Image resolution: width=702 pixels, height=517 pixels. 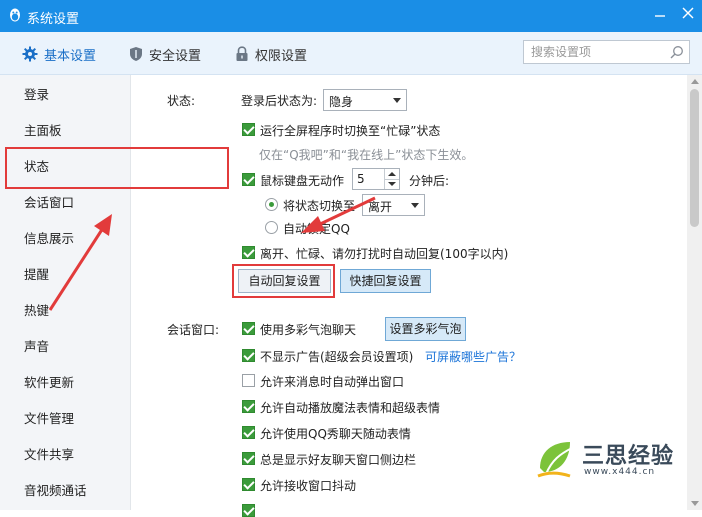 What do you see at coordinates (248, 380) in the screenshot?
I see `auto-popup-checkbox` at bounding box center [248, 380].